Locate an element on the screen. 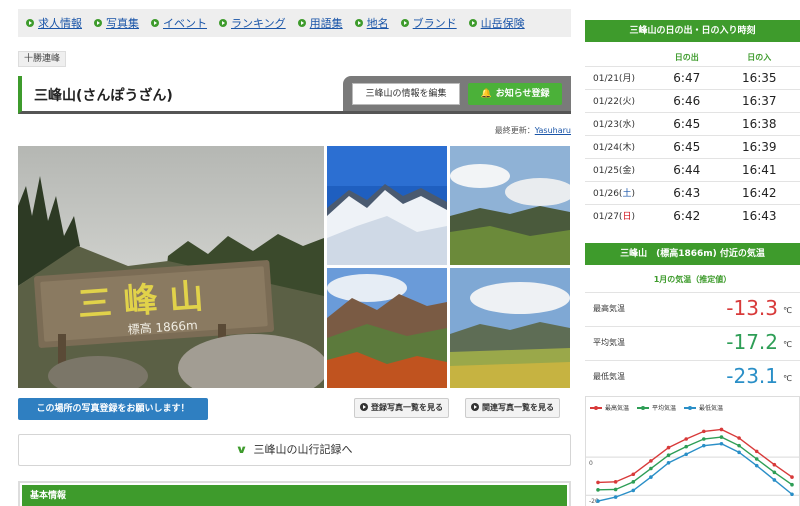 The width and height of the screenshot is (800, 506). sun-row-set: 16:35 is located at coordinates (759, 77).